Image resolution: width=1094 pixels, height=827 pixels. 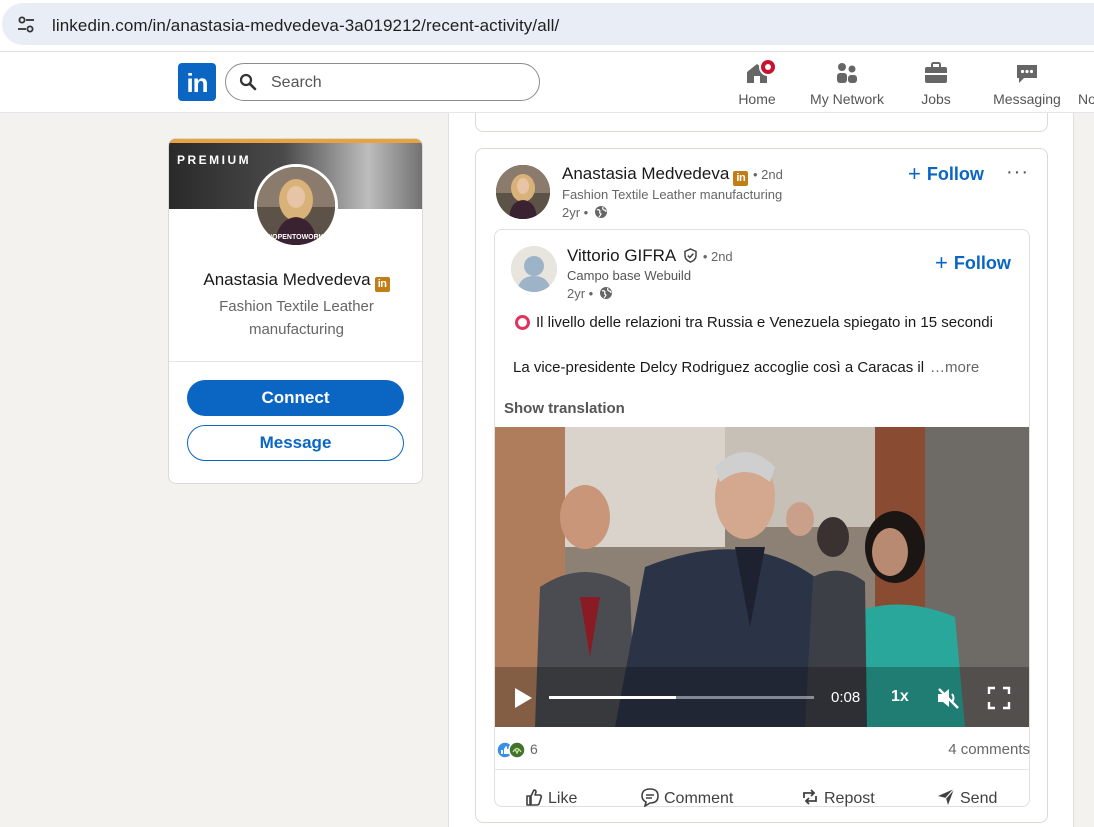 I want to click on video-progress-fill, so click(x=613, y=697).